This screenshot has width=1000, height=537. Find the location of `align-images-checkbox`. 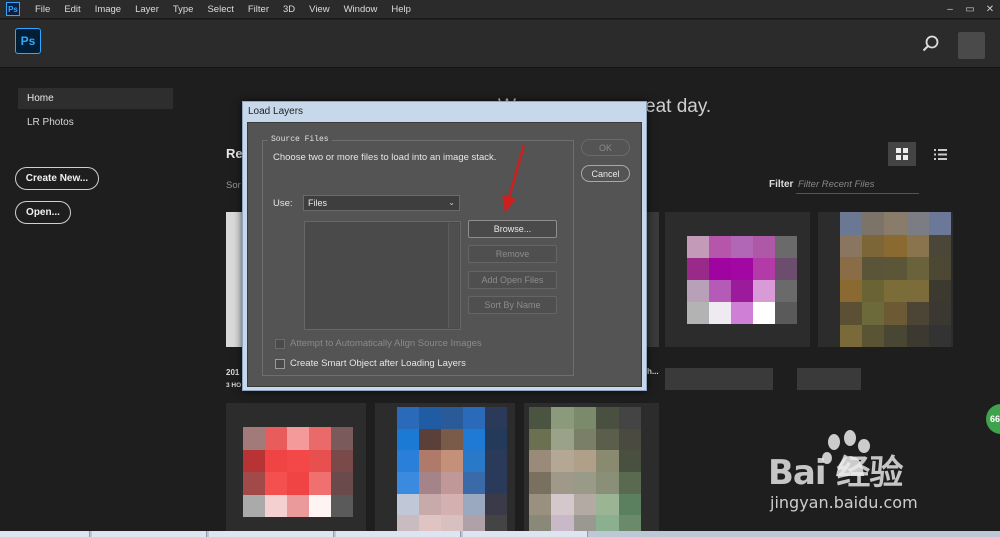

align-images-checkbox is located at coordinates (280, 343).